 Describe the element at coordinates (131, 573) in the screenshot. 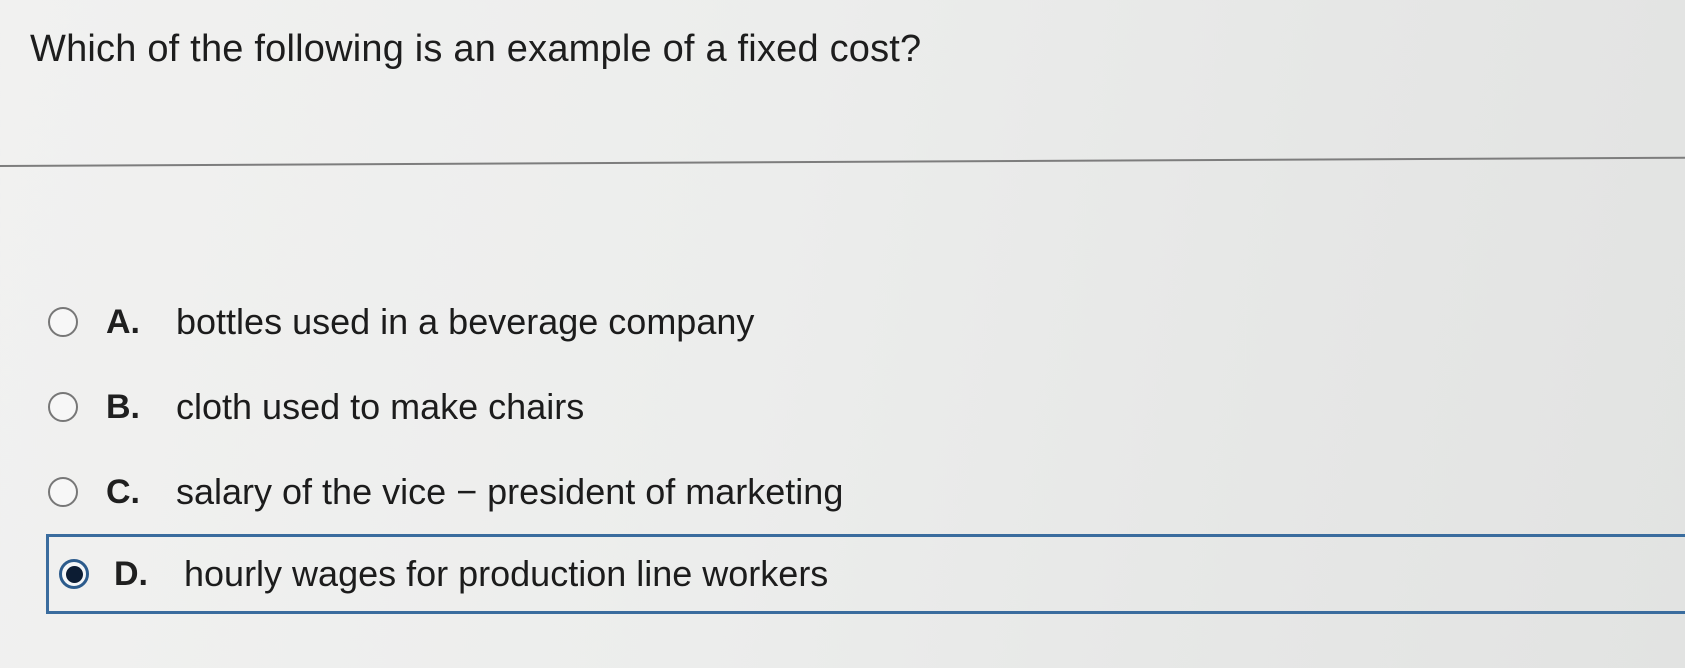

I see `option-letter: D.` at that location.